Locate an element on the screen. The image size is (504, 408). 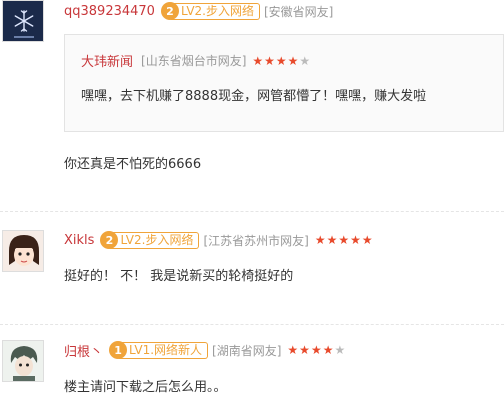
level-icon: 2 is located at coordinates (169, 11).